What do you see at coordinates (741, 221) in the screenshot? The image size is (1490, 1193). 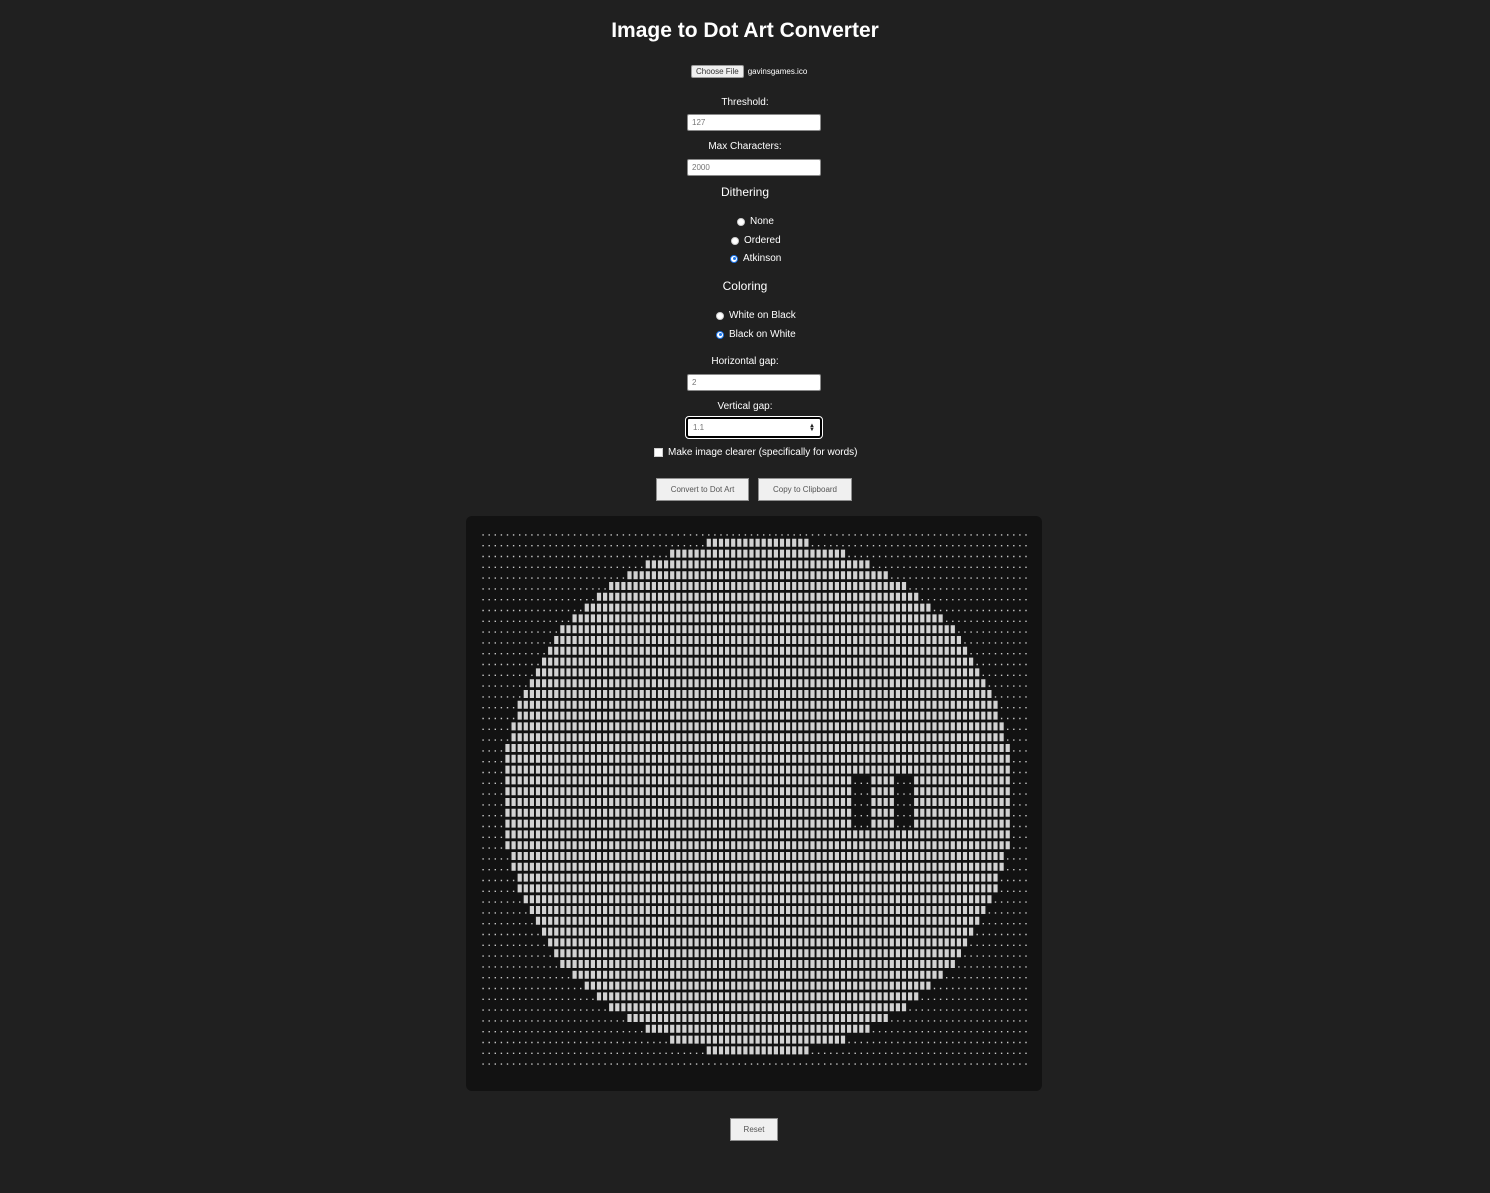 I see `radio-none` at bounding box center [741, 221].